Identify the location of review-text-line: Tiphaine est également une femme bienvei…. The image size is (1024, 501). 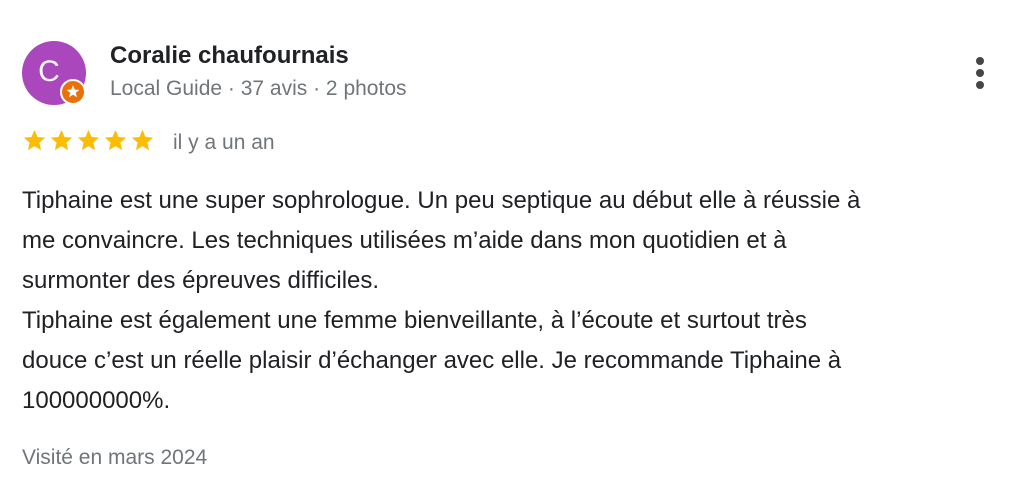
(414, 320).